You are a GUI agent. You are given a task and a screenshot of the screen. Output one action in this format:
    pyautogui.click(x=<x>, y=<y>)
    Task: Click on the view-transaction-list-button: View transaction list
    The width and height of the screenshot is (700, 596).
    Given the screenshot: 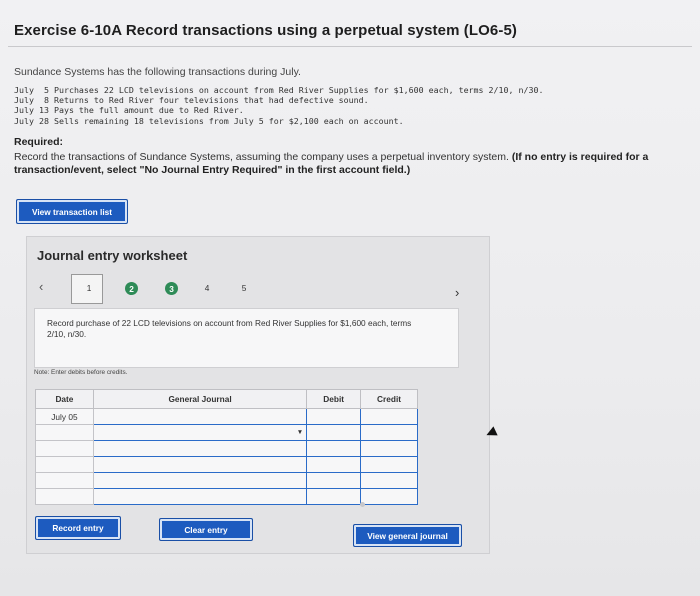 What is the action you would take?
    pyautogui.click(x=72, y=211)
    